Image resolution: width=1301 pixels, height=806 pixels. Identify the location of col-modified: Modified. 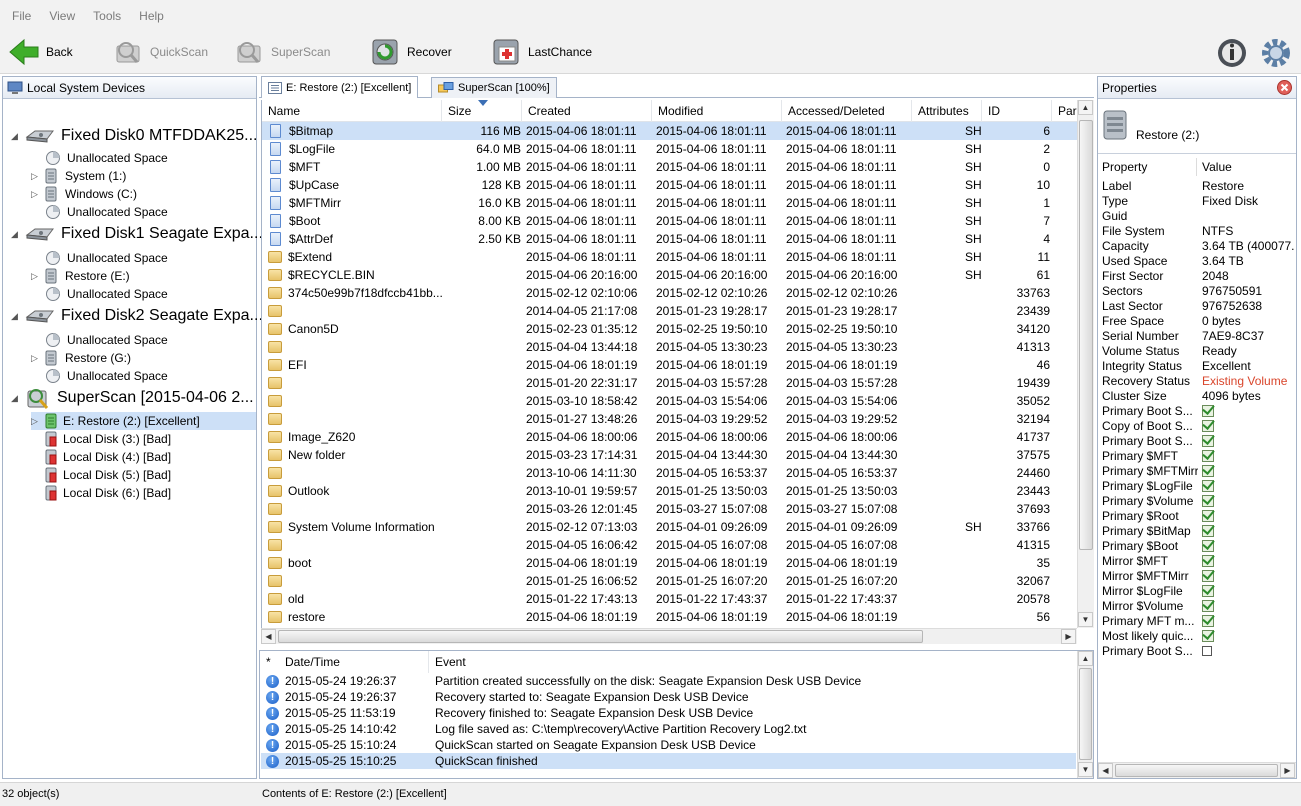
(717, 111).